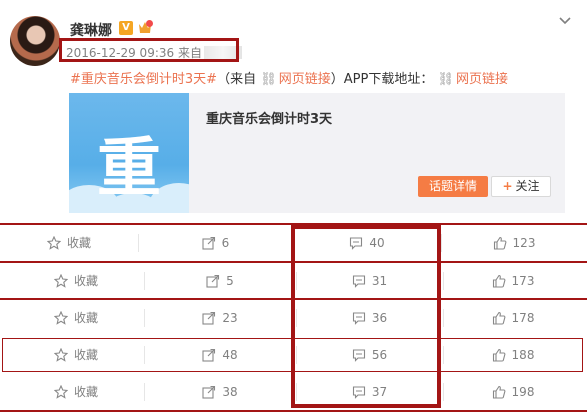 The width and height of the screenshot is (587, 412). I want to click on comment-column-highlight-box, so click(366, 316).